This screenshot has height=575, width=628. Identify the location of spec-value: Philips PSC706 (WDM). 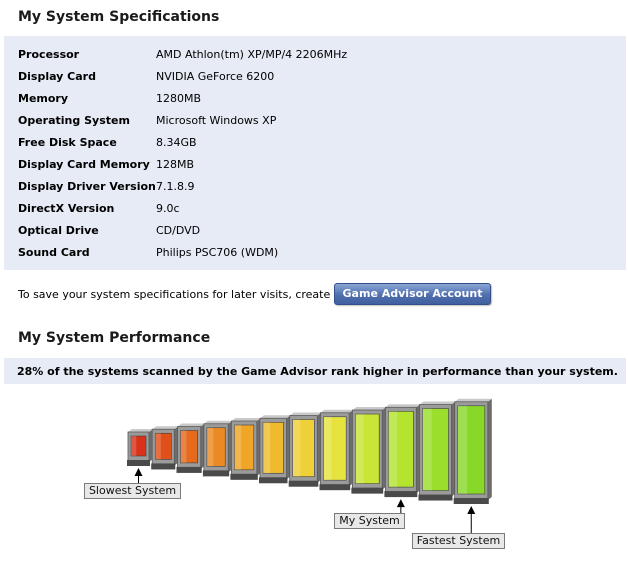
(217, 252).